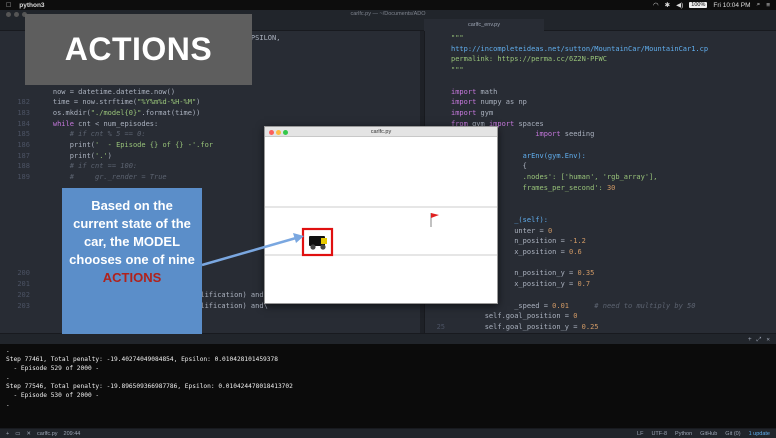 The height and width of the screenshot is (438, 776). What do you see at coordinates (15, 273) in the screenshot?
I see `line-number: 200` at bounding box center [15, 273].